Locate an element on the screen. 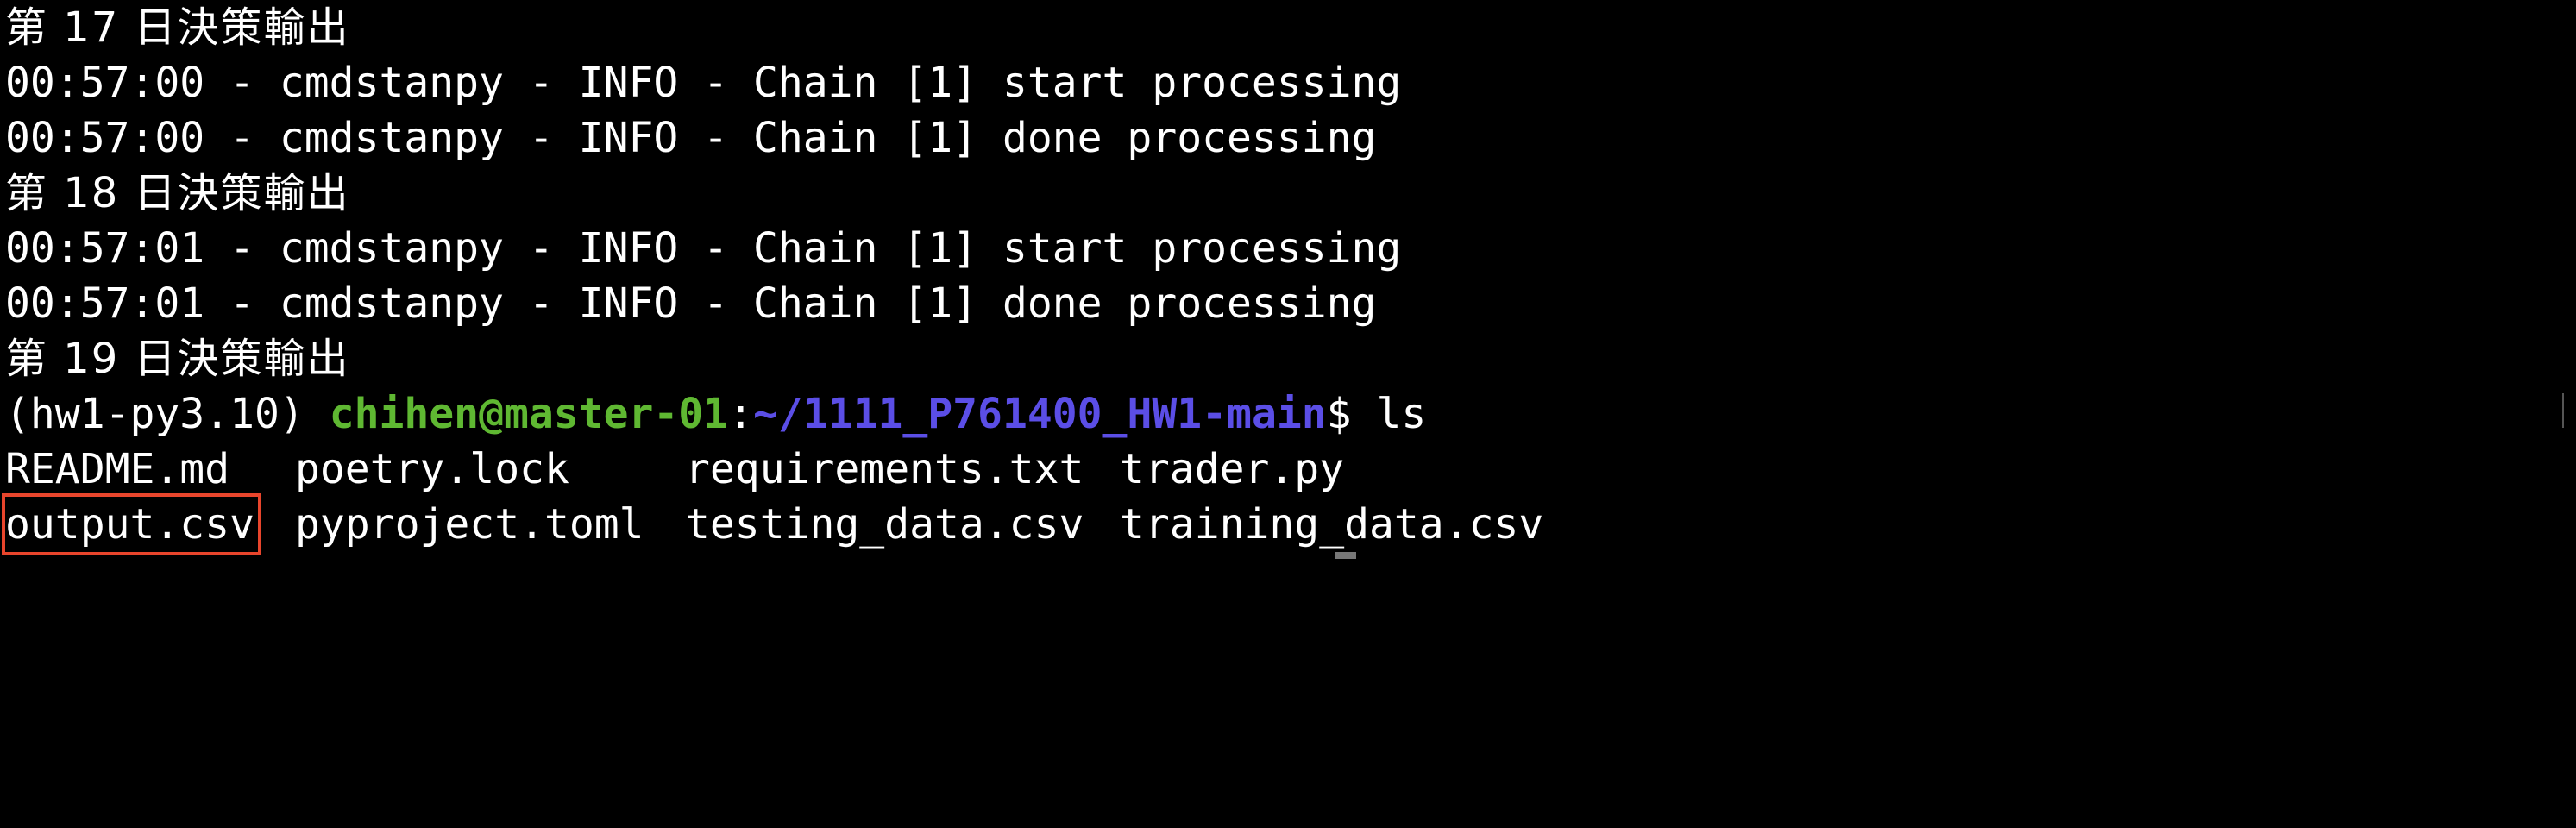  terminal-cursor is located at coordinates (1345, 555).